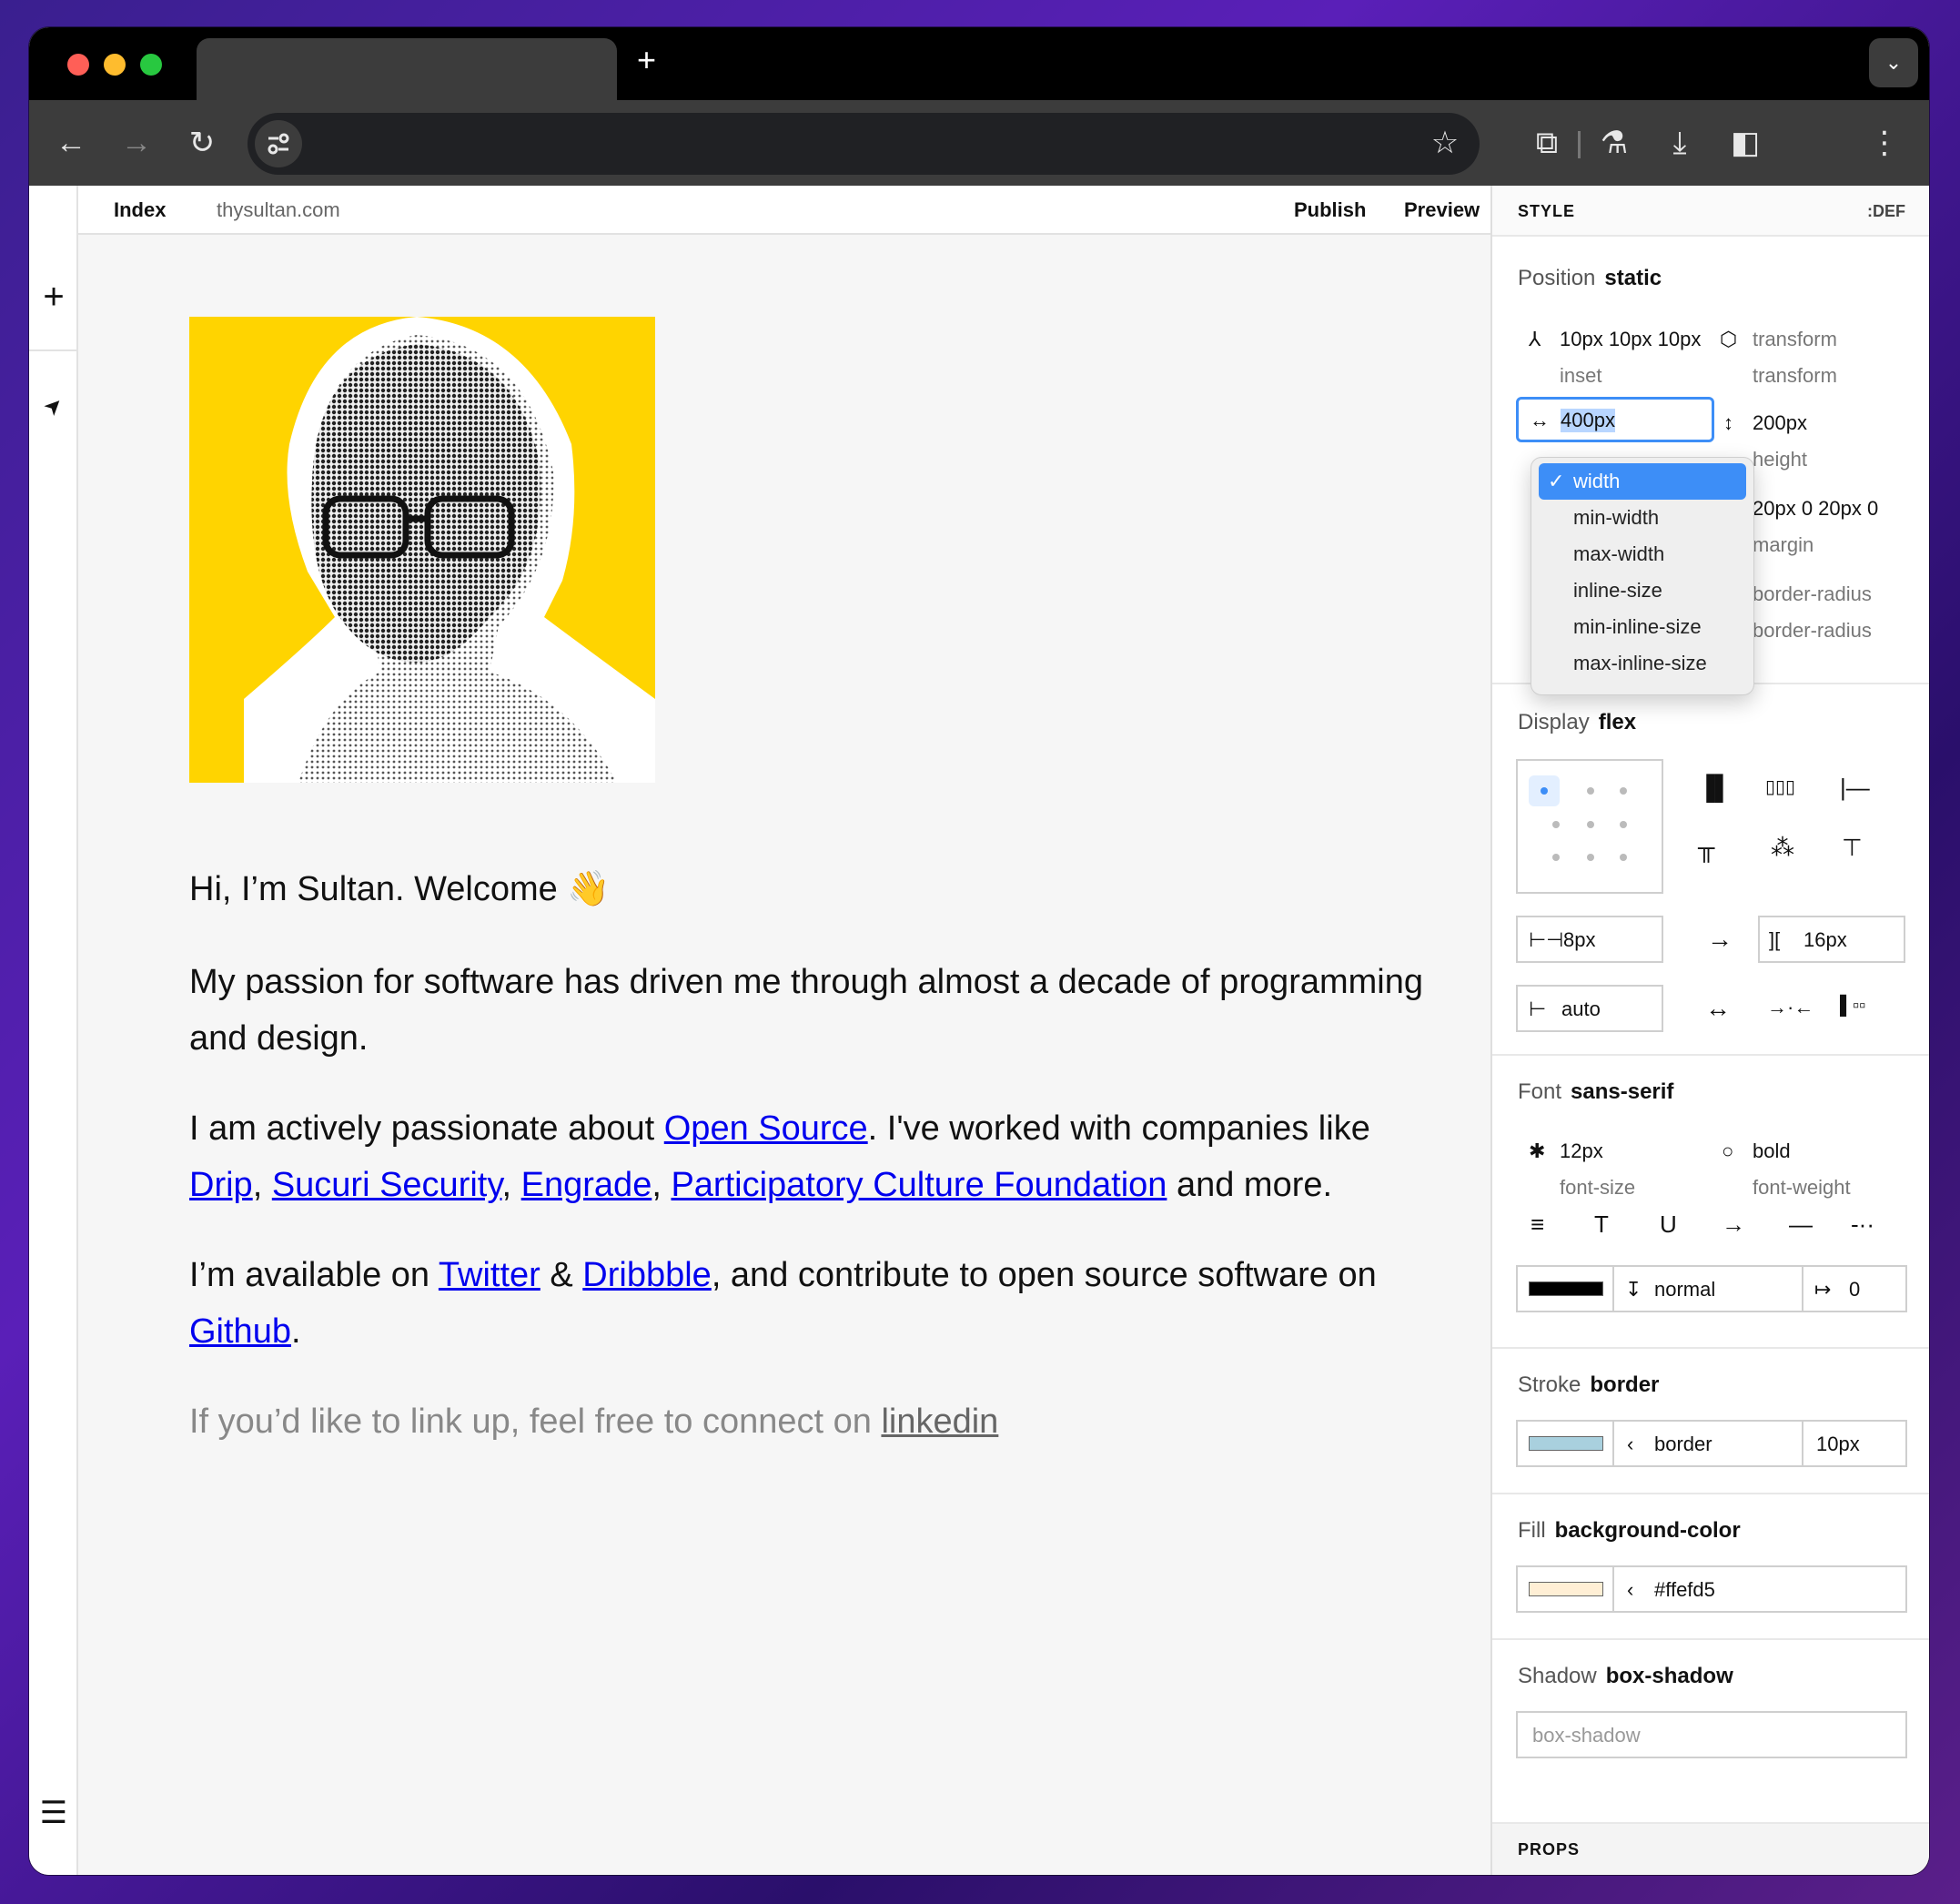  I want to click on transform-input: transform, so click(1795, 340).